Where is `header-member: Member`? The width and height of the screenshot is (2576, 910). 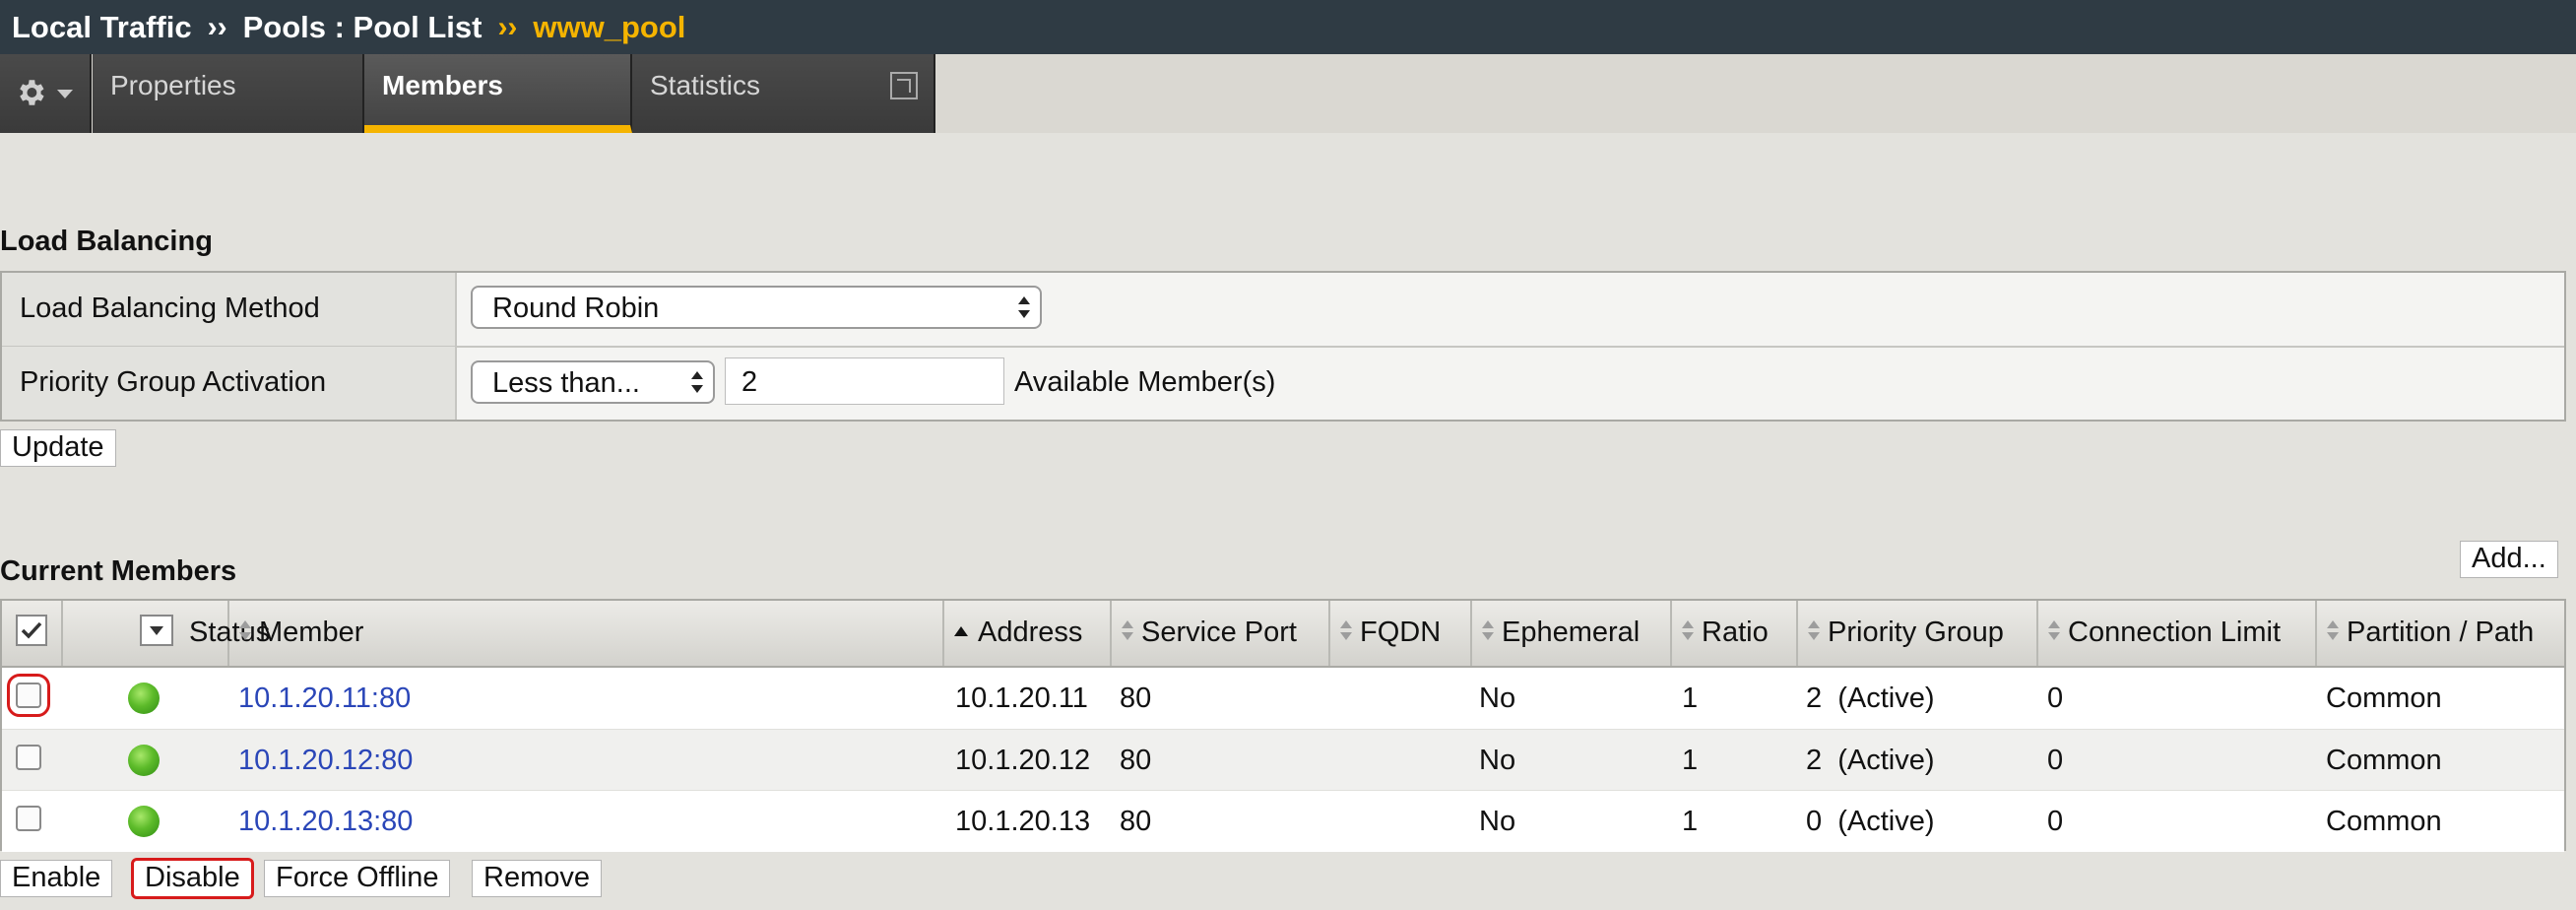
header-member: Member is located at coordinates (586, 633).